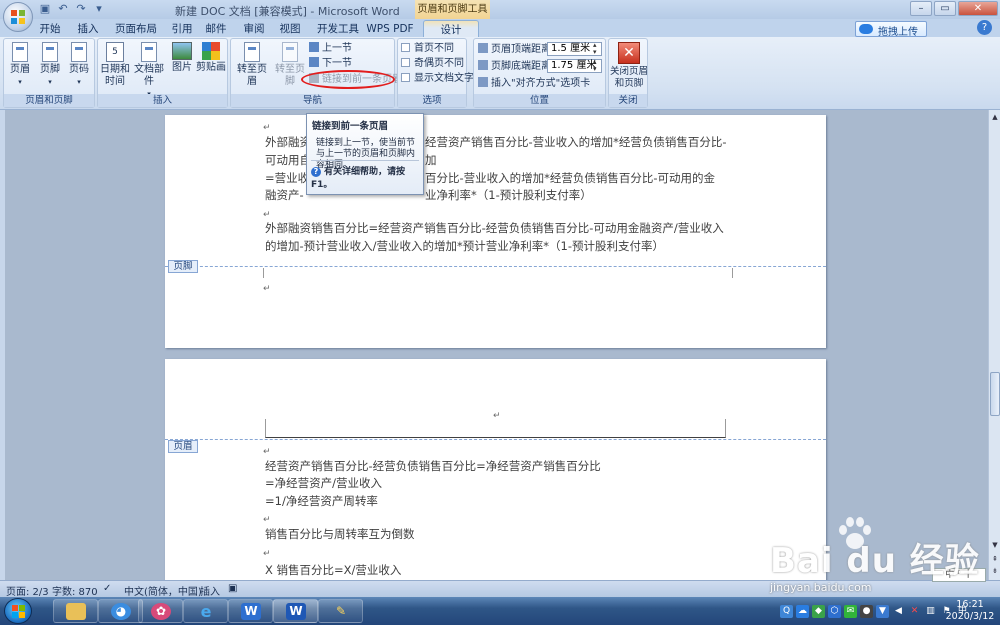 Image resolution: width=1000 pixels, height=625 pixels. Describe the element at coordinates (338, 29) in the screenshot. I see `tab-developer: 开发工具` at that location.